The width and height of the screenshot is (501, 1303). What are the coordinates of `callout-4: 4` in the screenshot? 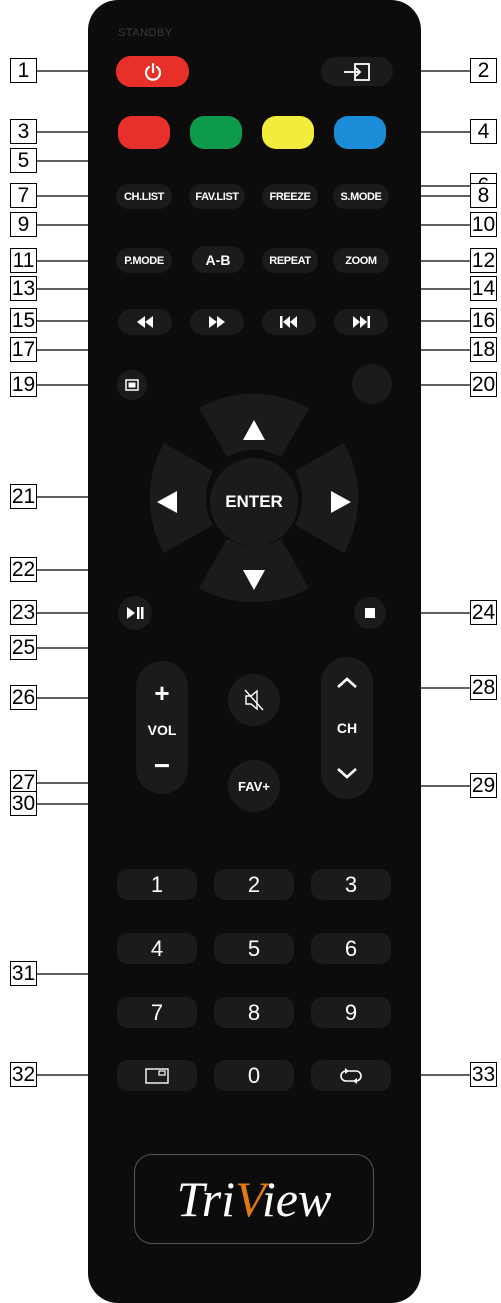 It's located at (483, 131).